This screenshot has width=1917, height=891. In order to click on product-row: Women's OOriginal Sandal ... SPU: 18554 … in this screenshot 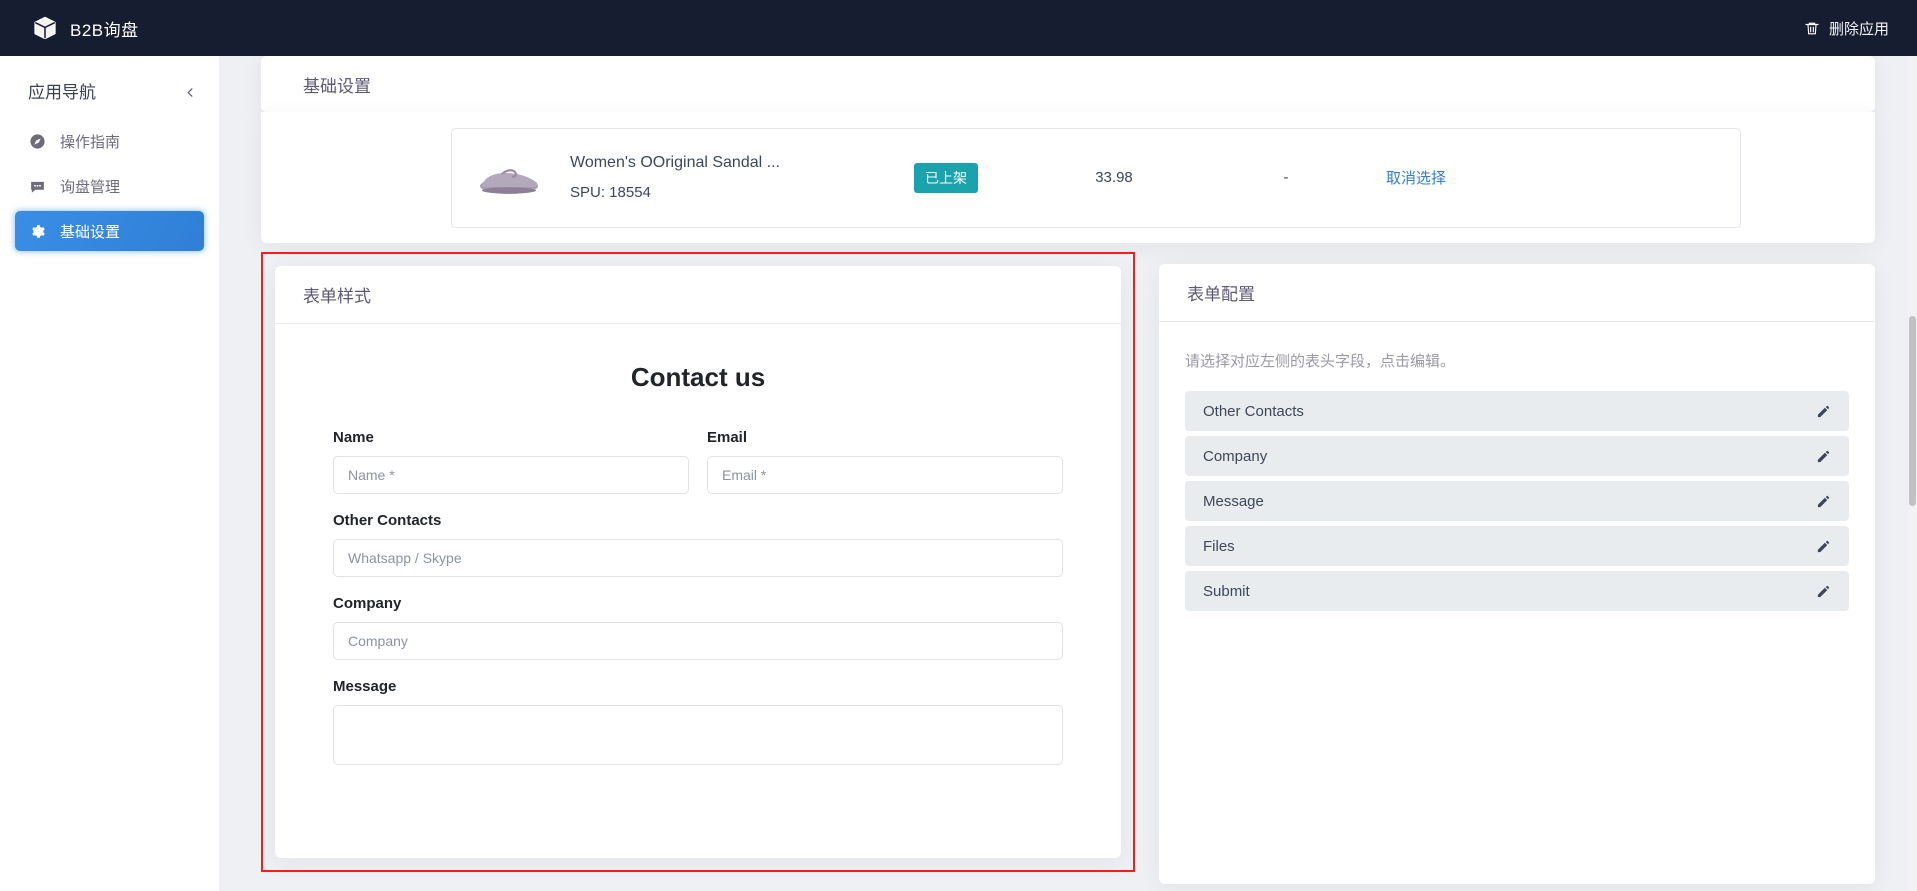, I will do `click(1096, 177)`.